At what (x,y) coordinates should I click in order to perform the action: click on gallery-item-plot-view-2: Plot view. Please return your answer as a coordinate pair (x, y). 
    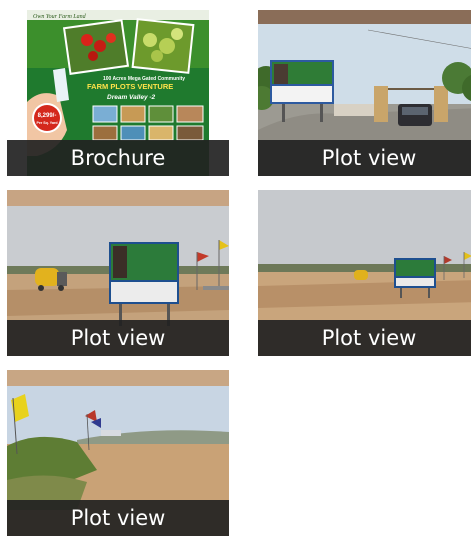
    Looking at the image, I should click on (118, 273).